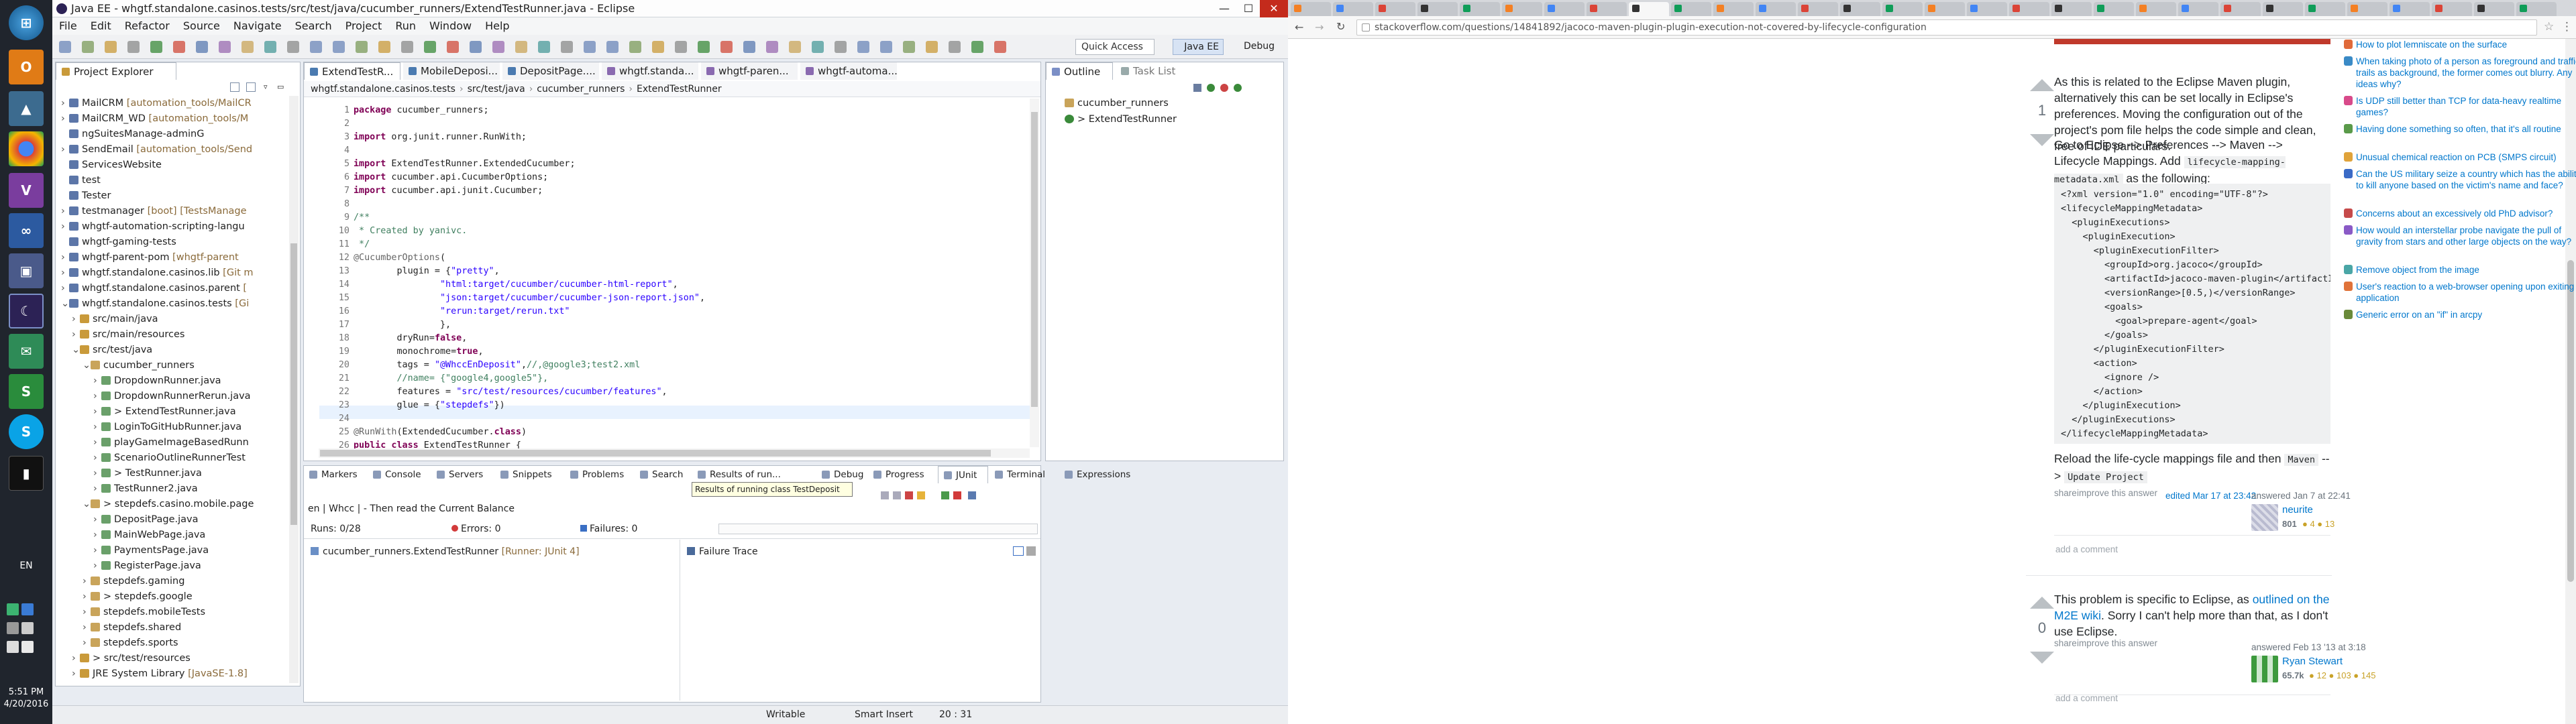 The image size is (2576, 724). I want to click on neurite-avatar, so click(2264, 517).